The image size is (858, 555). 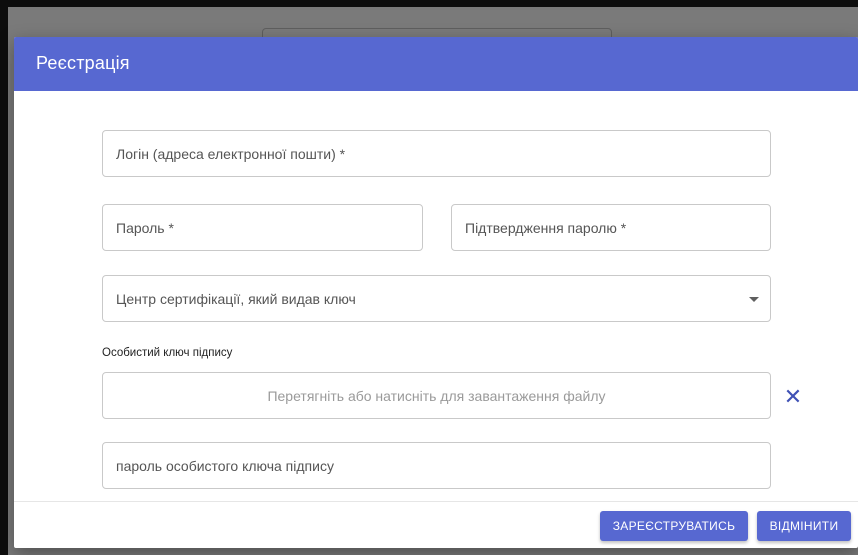 What do you see at coordinates (436, 298) in the screenshot?
I see `certification-center-select: Центр сертифікації, який видав ключ` at bounding box center [436, 298].